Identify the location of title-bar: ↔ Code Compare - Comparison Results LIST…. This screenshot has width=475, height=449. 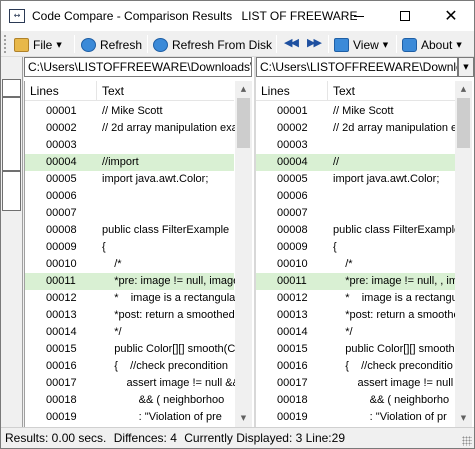
(237, 16).